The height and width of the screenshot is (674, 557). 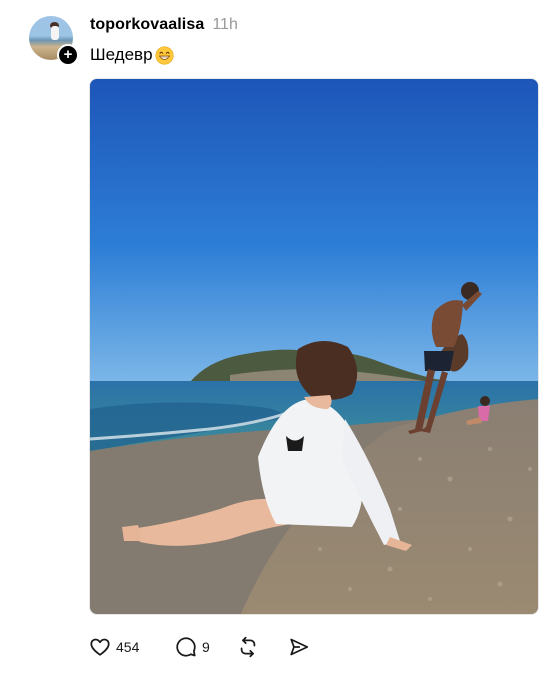 What do you see at coordinates (128, 647) in the screenshot?
I see `like-count: 454` at bounding box center [128, 647].